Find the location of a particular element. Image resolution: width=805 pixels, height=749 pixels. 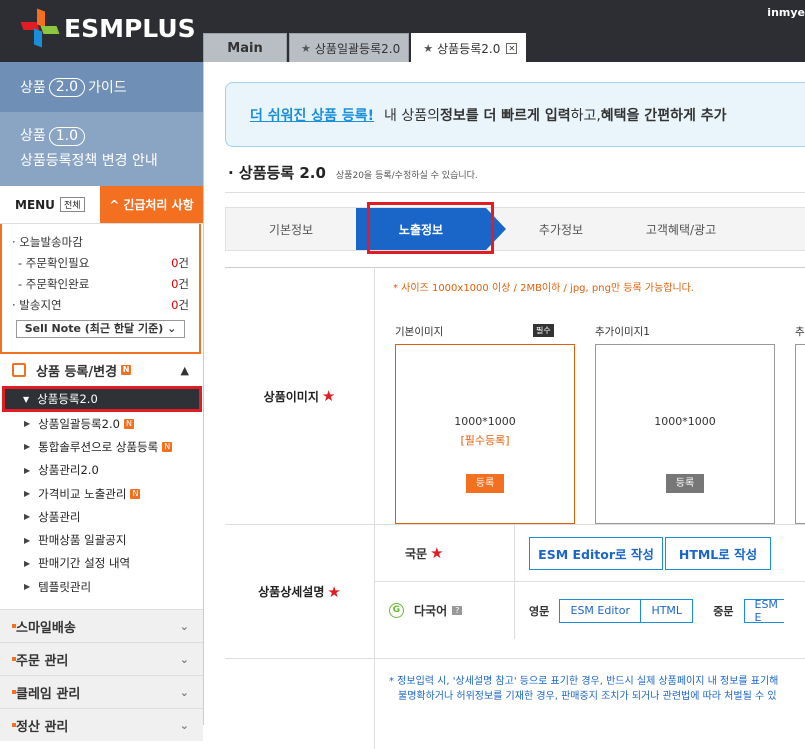

add-image-box is located at coordinates (800, 434).